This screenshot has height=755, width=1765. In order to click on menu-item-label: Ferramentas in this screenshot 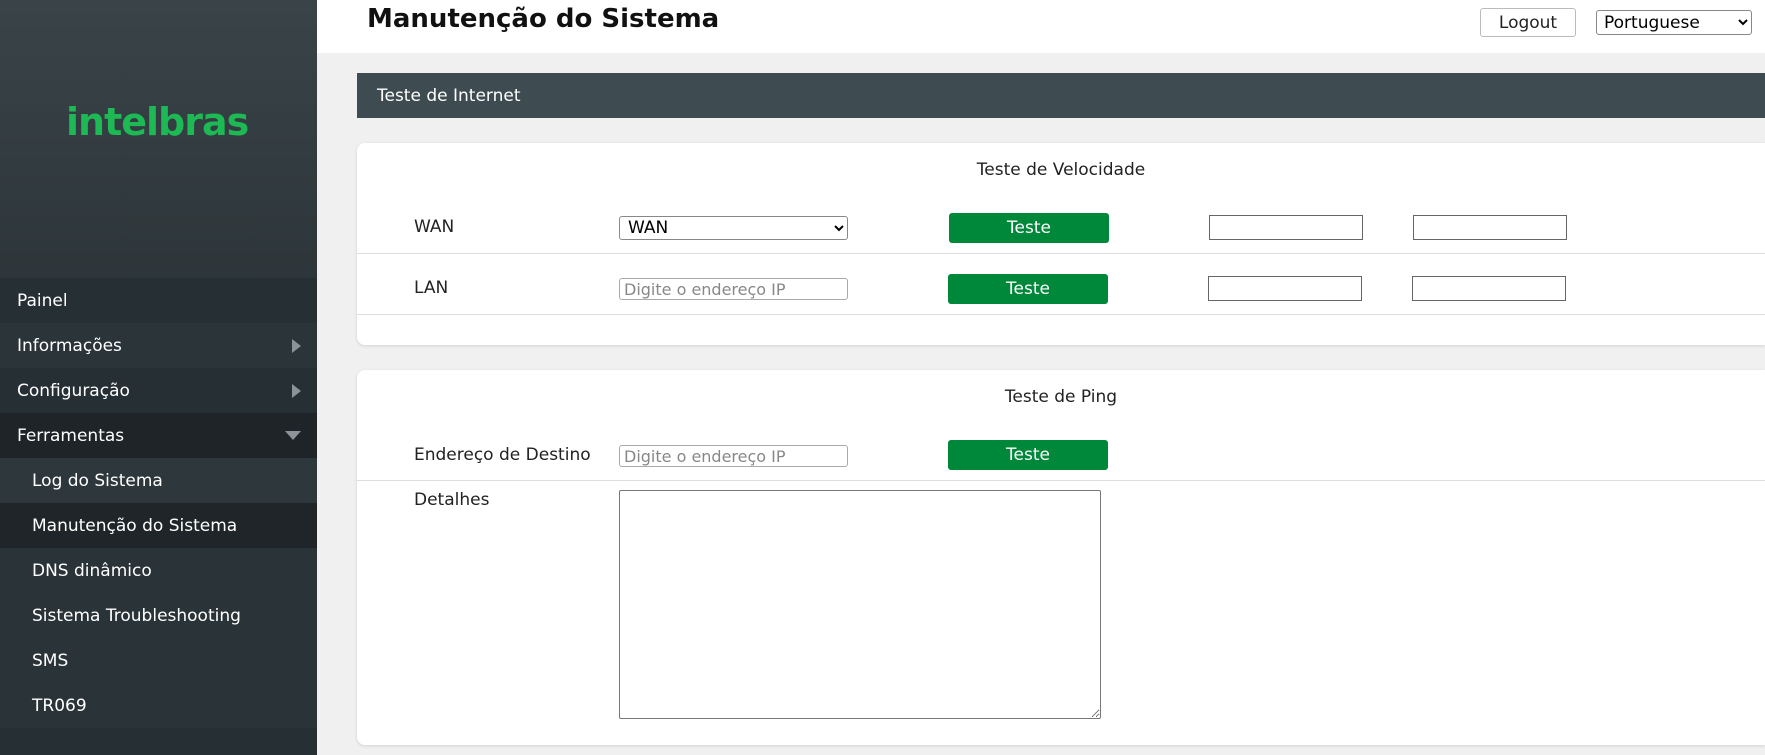, I will do `click(71, 435)`.